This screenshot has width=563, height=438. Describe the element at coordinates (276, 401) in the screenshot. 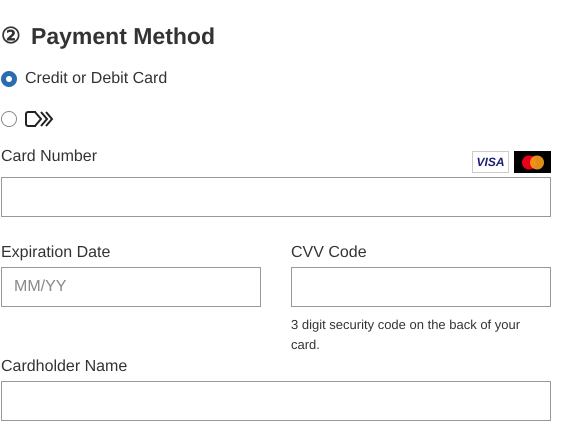

I see `cardholder-name-field` at that location.